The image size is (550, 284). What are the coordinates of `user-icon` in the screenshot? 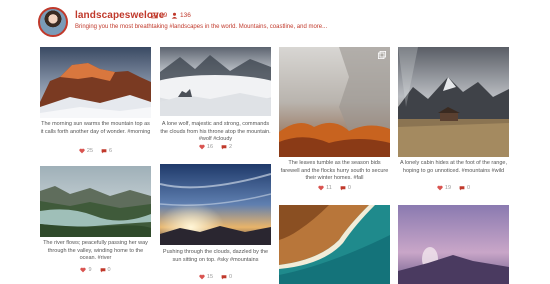 It's located at (174, 15).